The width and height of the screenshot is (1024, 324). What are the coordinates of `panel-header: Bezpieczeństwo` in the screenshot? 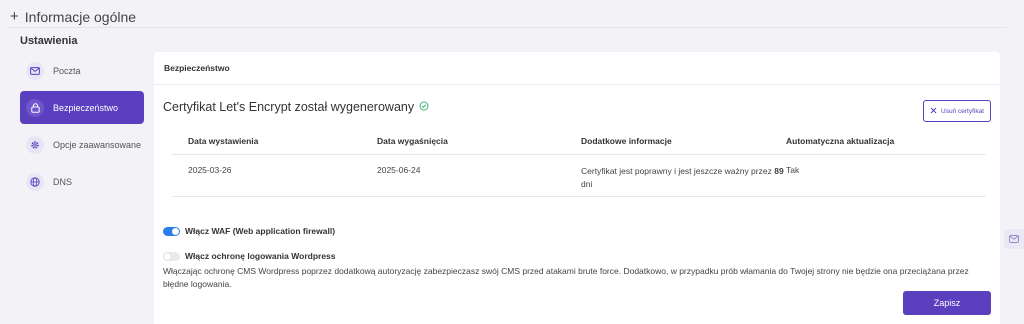 It's located at (577, 68).